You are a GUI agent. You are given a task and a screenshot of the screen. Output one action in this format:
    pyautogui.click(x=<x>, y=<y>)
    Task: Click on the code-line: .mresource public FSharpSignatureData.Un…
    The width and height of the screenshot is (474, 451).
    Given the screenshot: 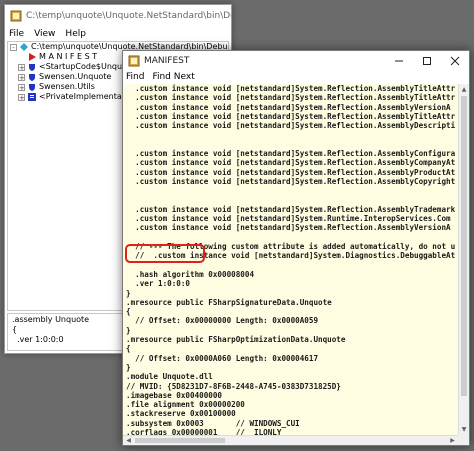 What is the action you would take?
    pyautogui.click(x=229, y=302)
    